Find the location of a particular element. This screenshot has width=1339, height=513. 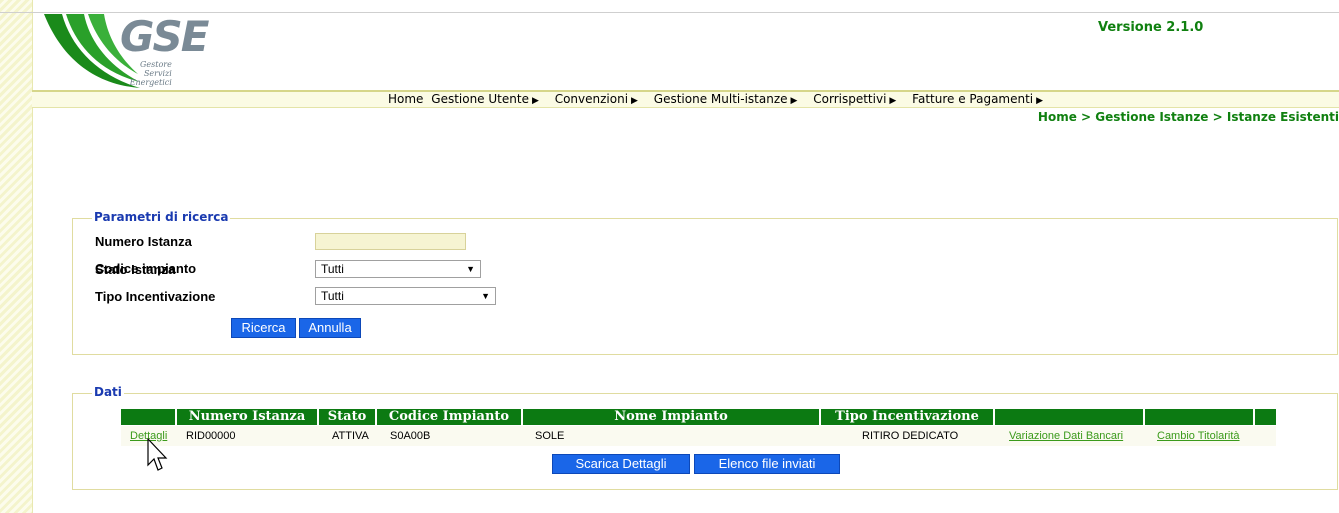

logo-subtitle: Gestore Servizi Energetici is located at coordinates (151, 73).